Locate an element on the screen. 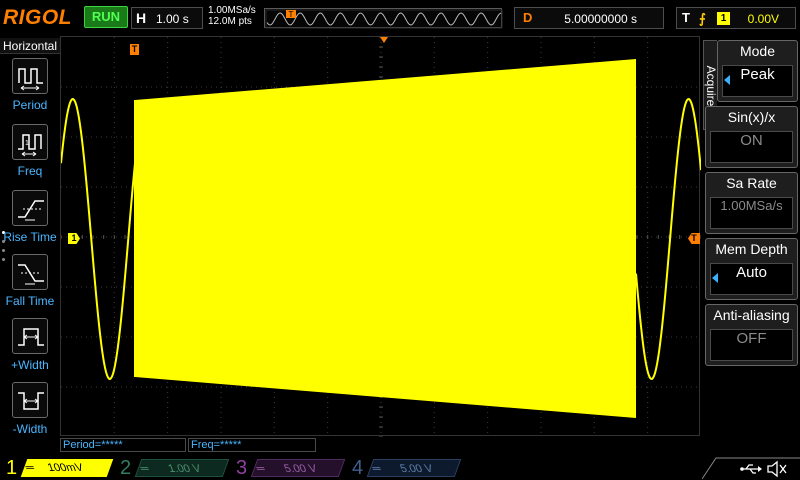  rigol-logo: RIGOL is located at coordinates (37, 17).